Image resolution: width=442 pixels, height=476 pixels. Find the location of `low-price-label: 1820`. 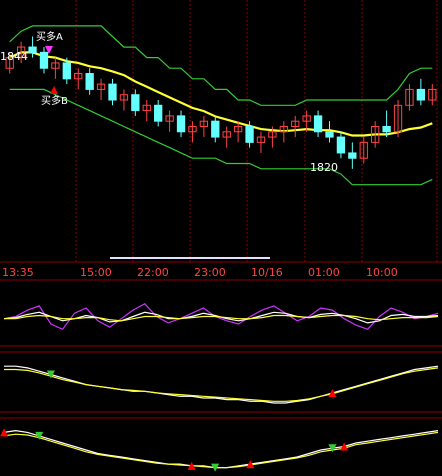

low-price-label: 1820 is located at coordinates (324, 167).